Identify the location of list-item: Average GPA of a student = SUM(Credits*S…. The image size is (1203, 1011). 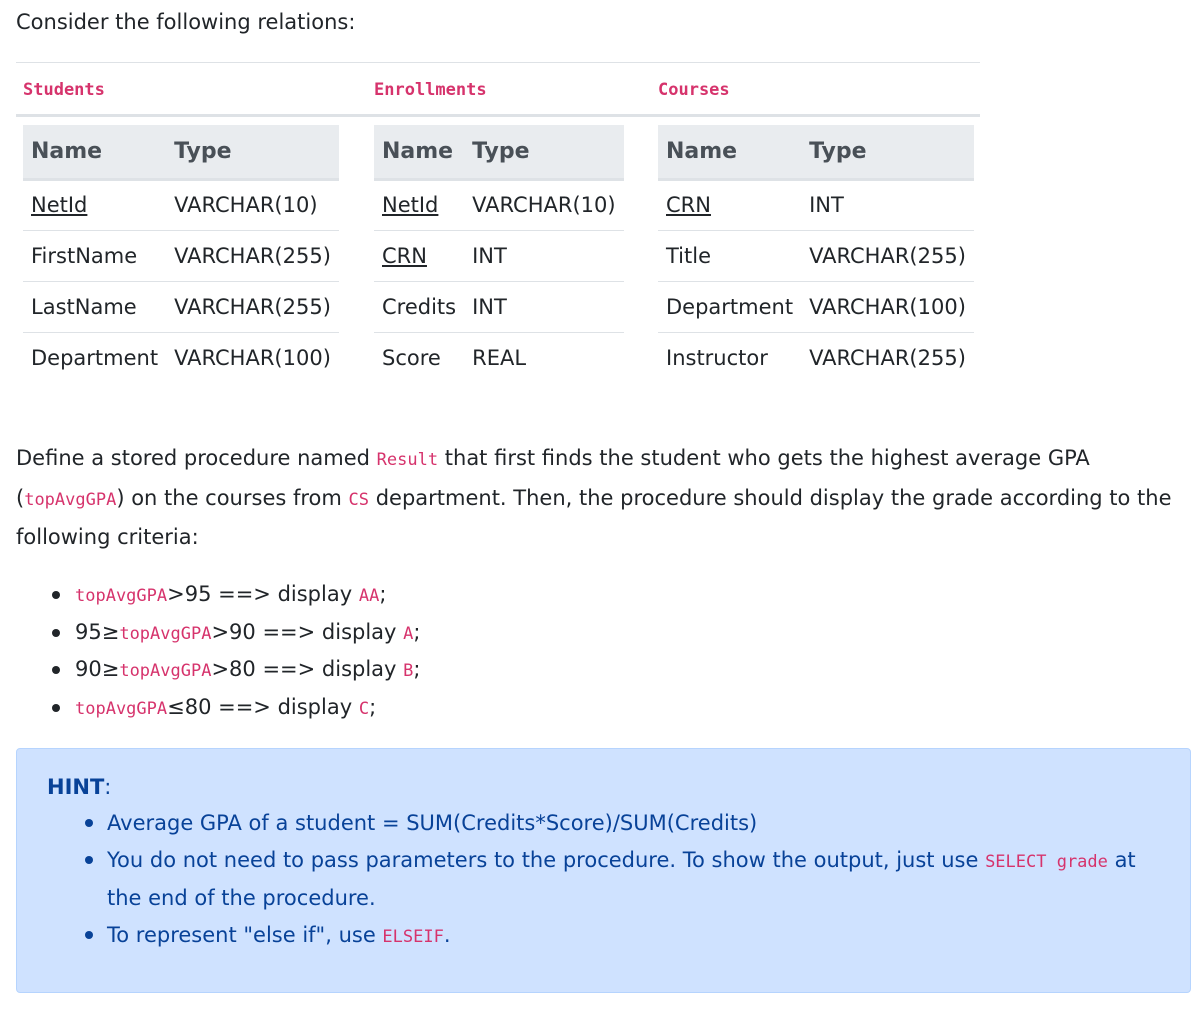
(622, 823).